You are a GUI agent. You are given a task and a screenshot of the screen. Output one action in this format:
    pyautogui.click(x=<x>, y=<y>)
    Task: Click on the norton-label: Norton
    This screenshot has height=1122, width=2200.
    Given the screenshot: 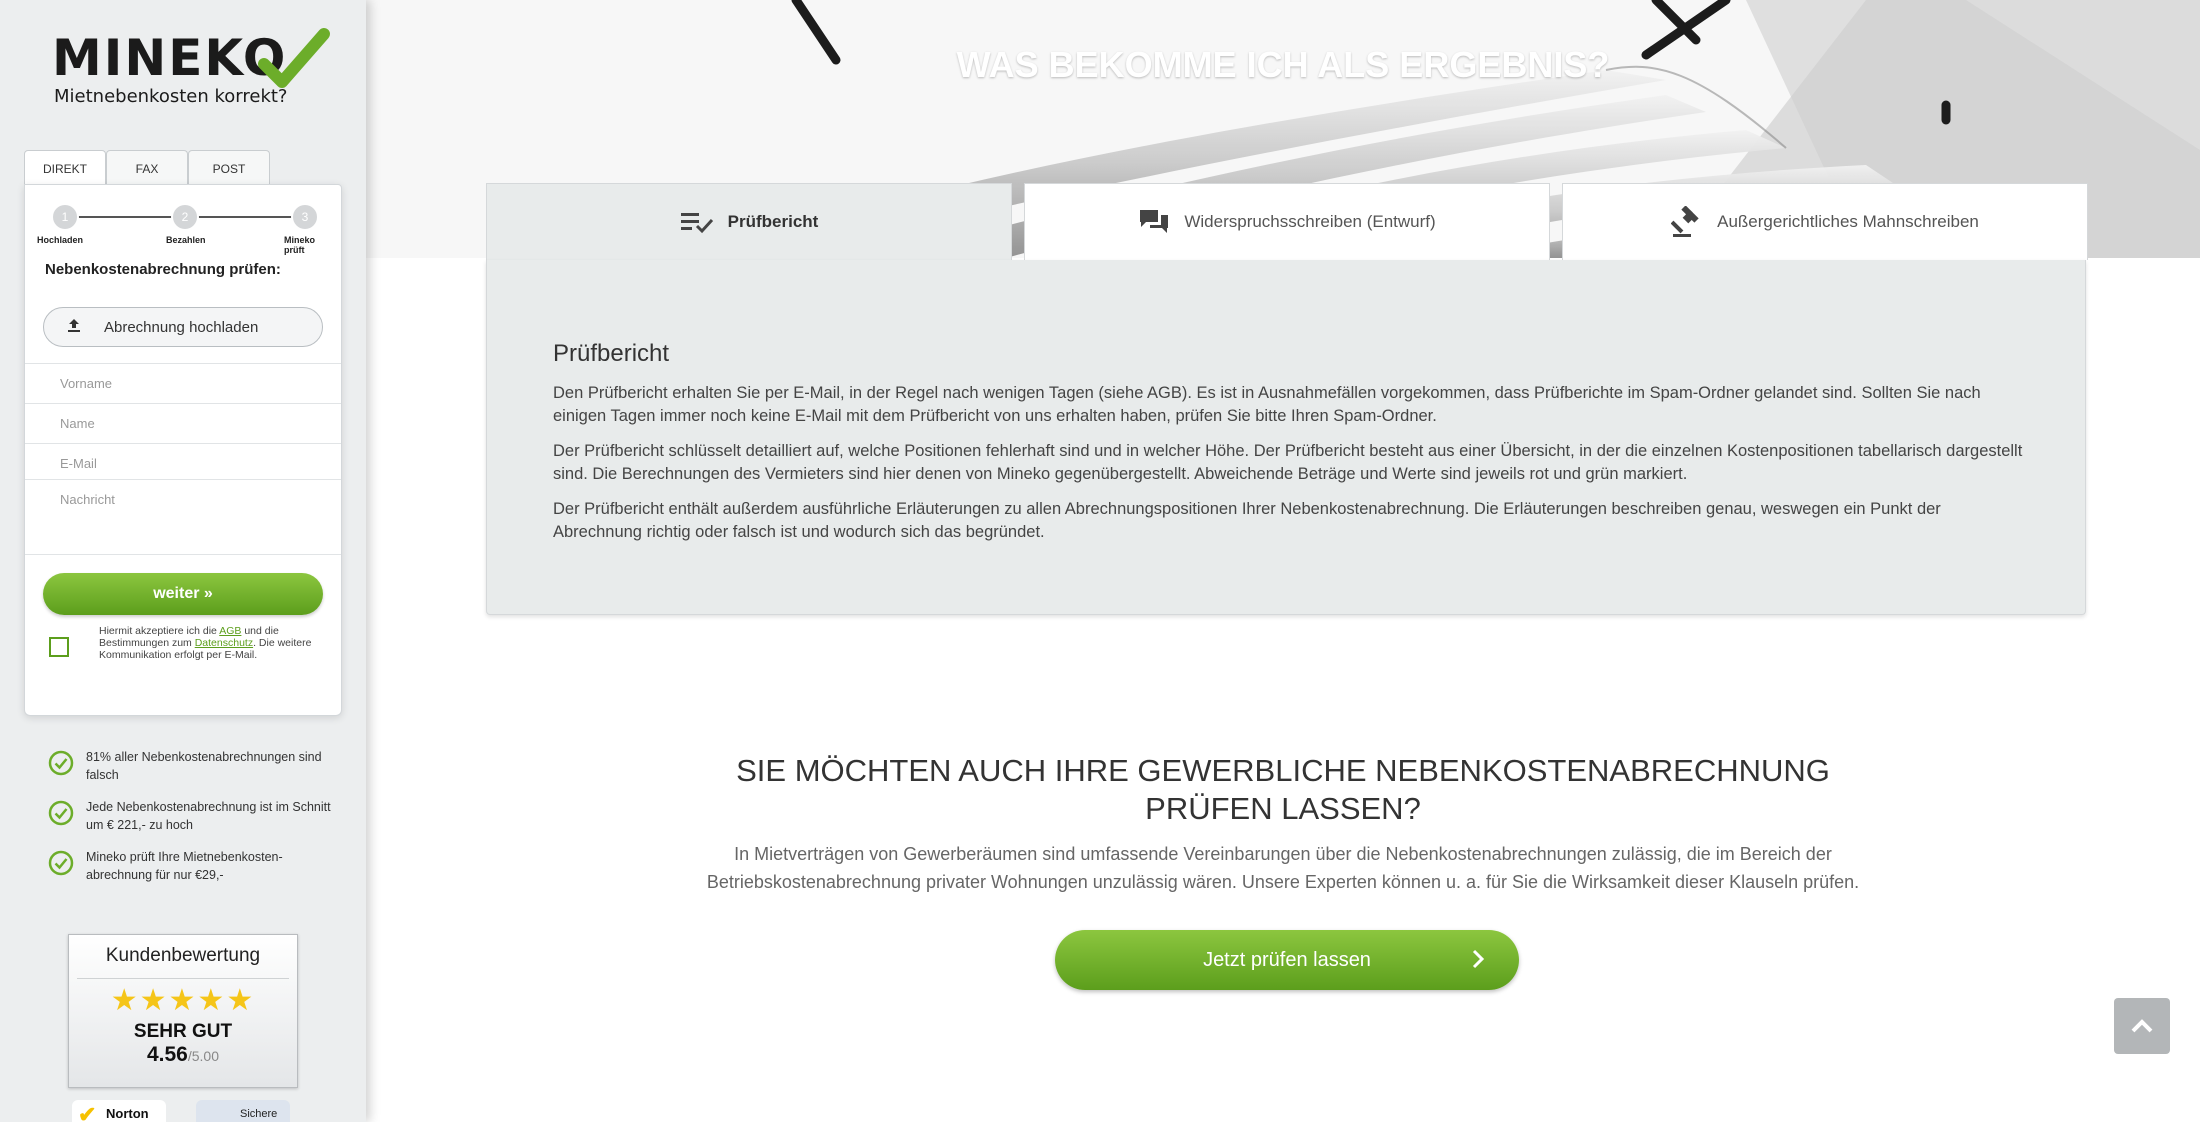 What is the action you would take?
    pyautogui.click(x=127, y=1113)
    